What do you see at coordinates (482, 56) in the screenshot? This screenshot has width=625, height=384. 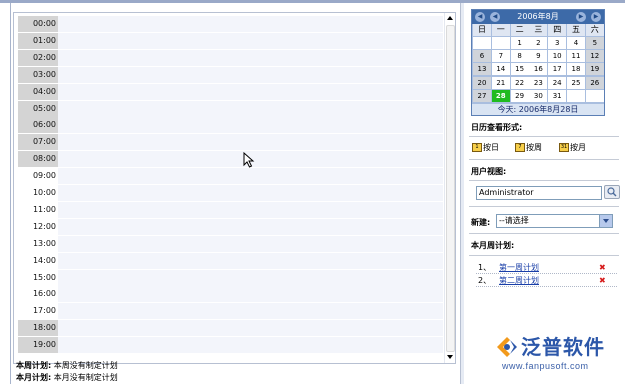 I see `calendar-day: 6` at bounding box center [482, 56].